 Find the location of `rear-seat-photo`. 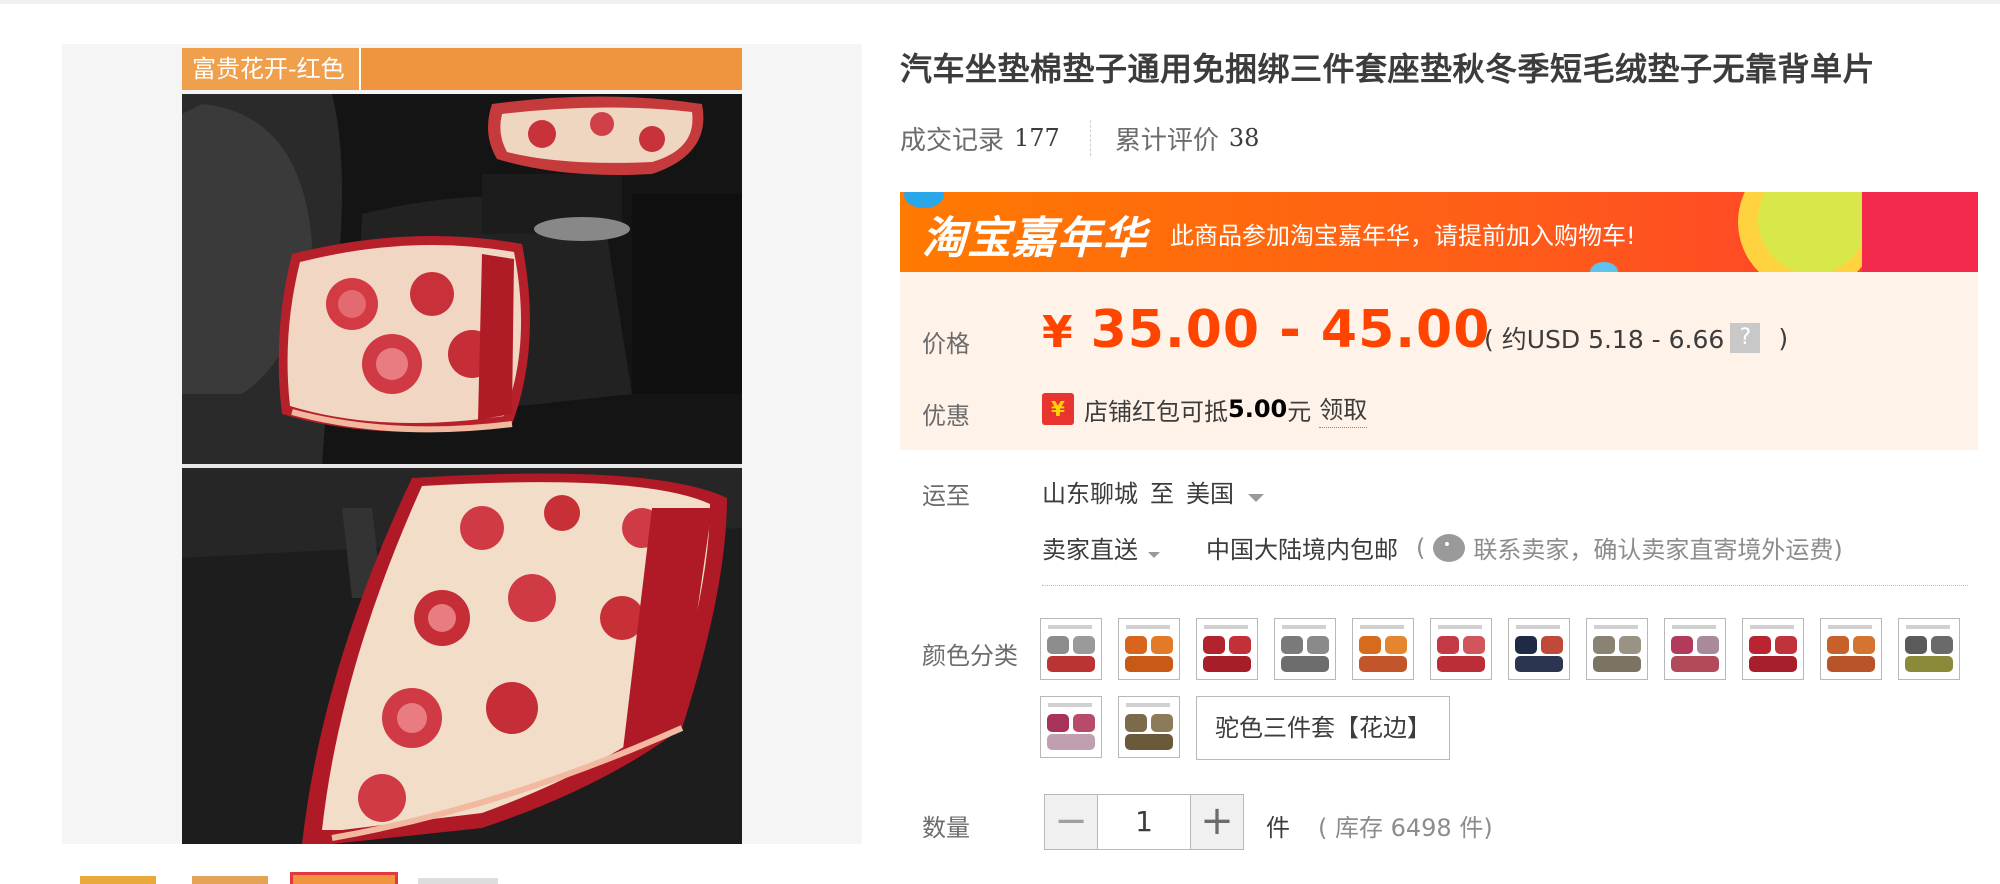

rear-seat-photo is located at coordinates (462, 656).